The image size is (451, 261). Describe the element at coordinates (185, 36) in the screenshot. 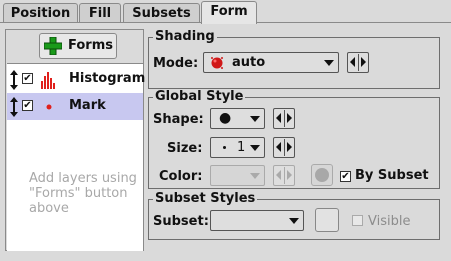

I see `group-title: Shading` at that location.